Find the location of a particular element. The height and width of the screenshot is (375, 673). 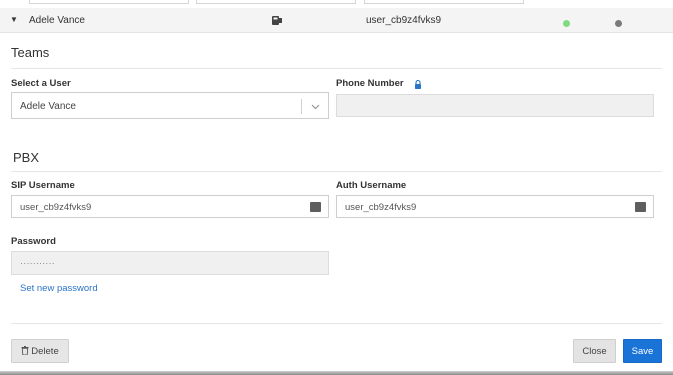

delete-button-label: Delete is located at coordinates (45, 351).